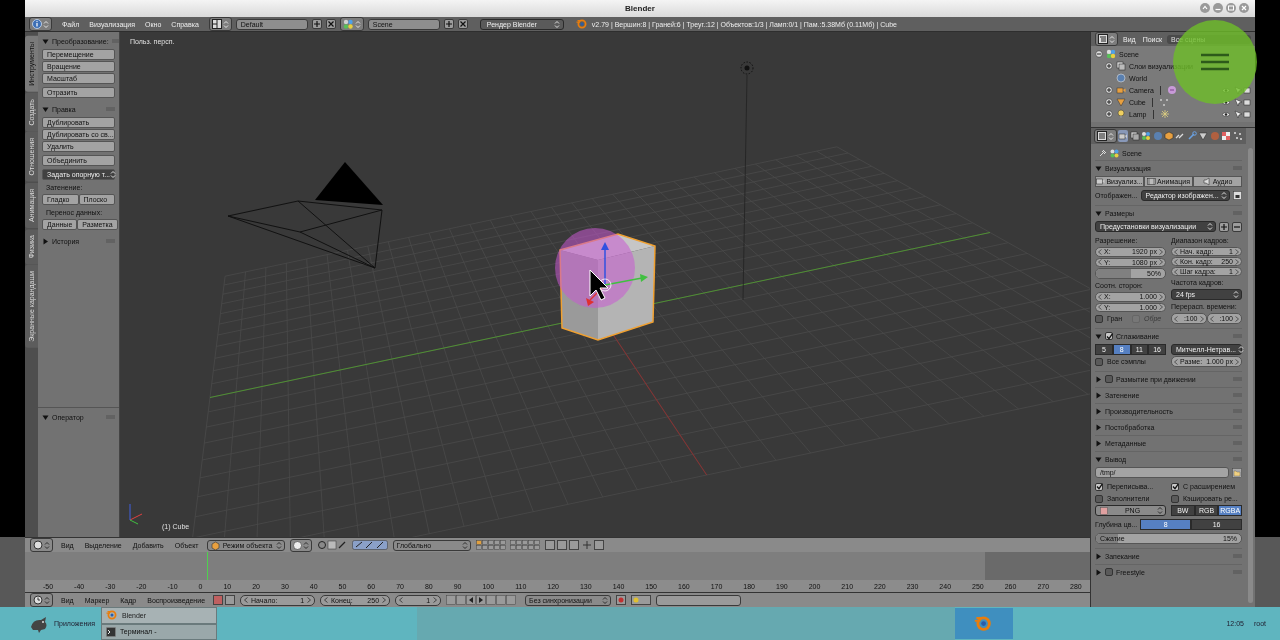 The width and height of the screenshot is (1280, 640). Describe the element at coordinates (1237, 472) in the screenshot. I see `folder-icon` at that location.